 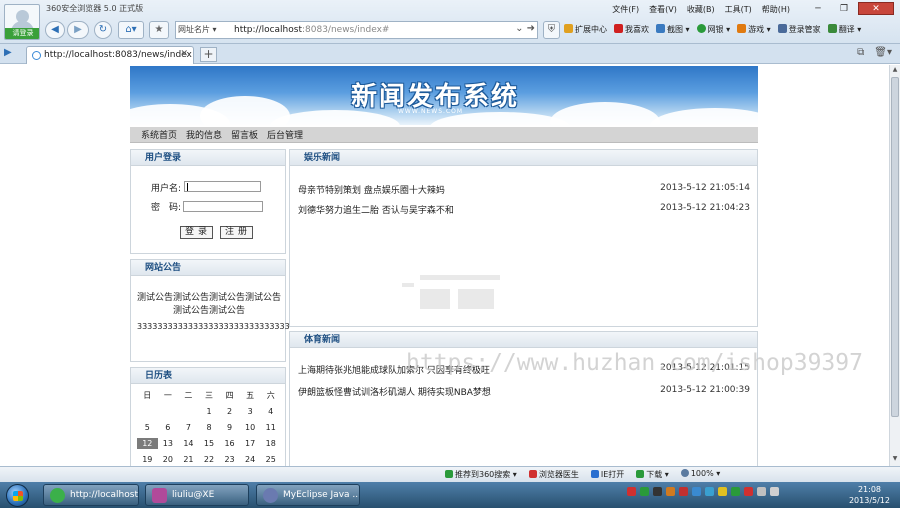 I want to click on calendar-day: 8, so click(x=209, y=427).